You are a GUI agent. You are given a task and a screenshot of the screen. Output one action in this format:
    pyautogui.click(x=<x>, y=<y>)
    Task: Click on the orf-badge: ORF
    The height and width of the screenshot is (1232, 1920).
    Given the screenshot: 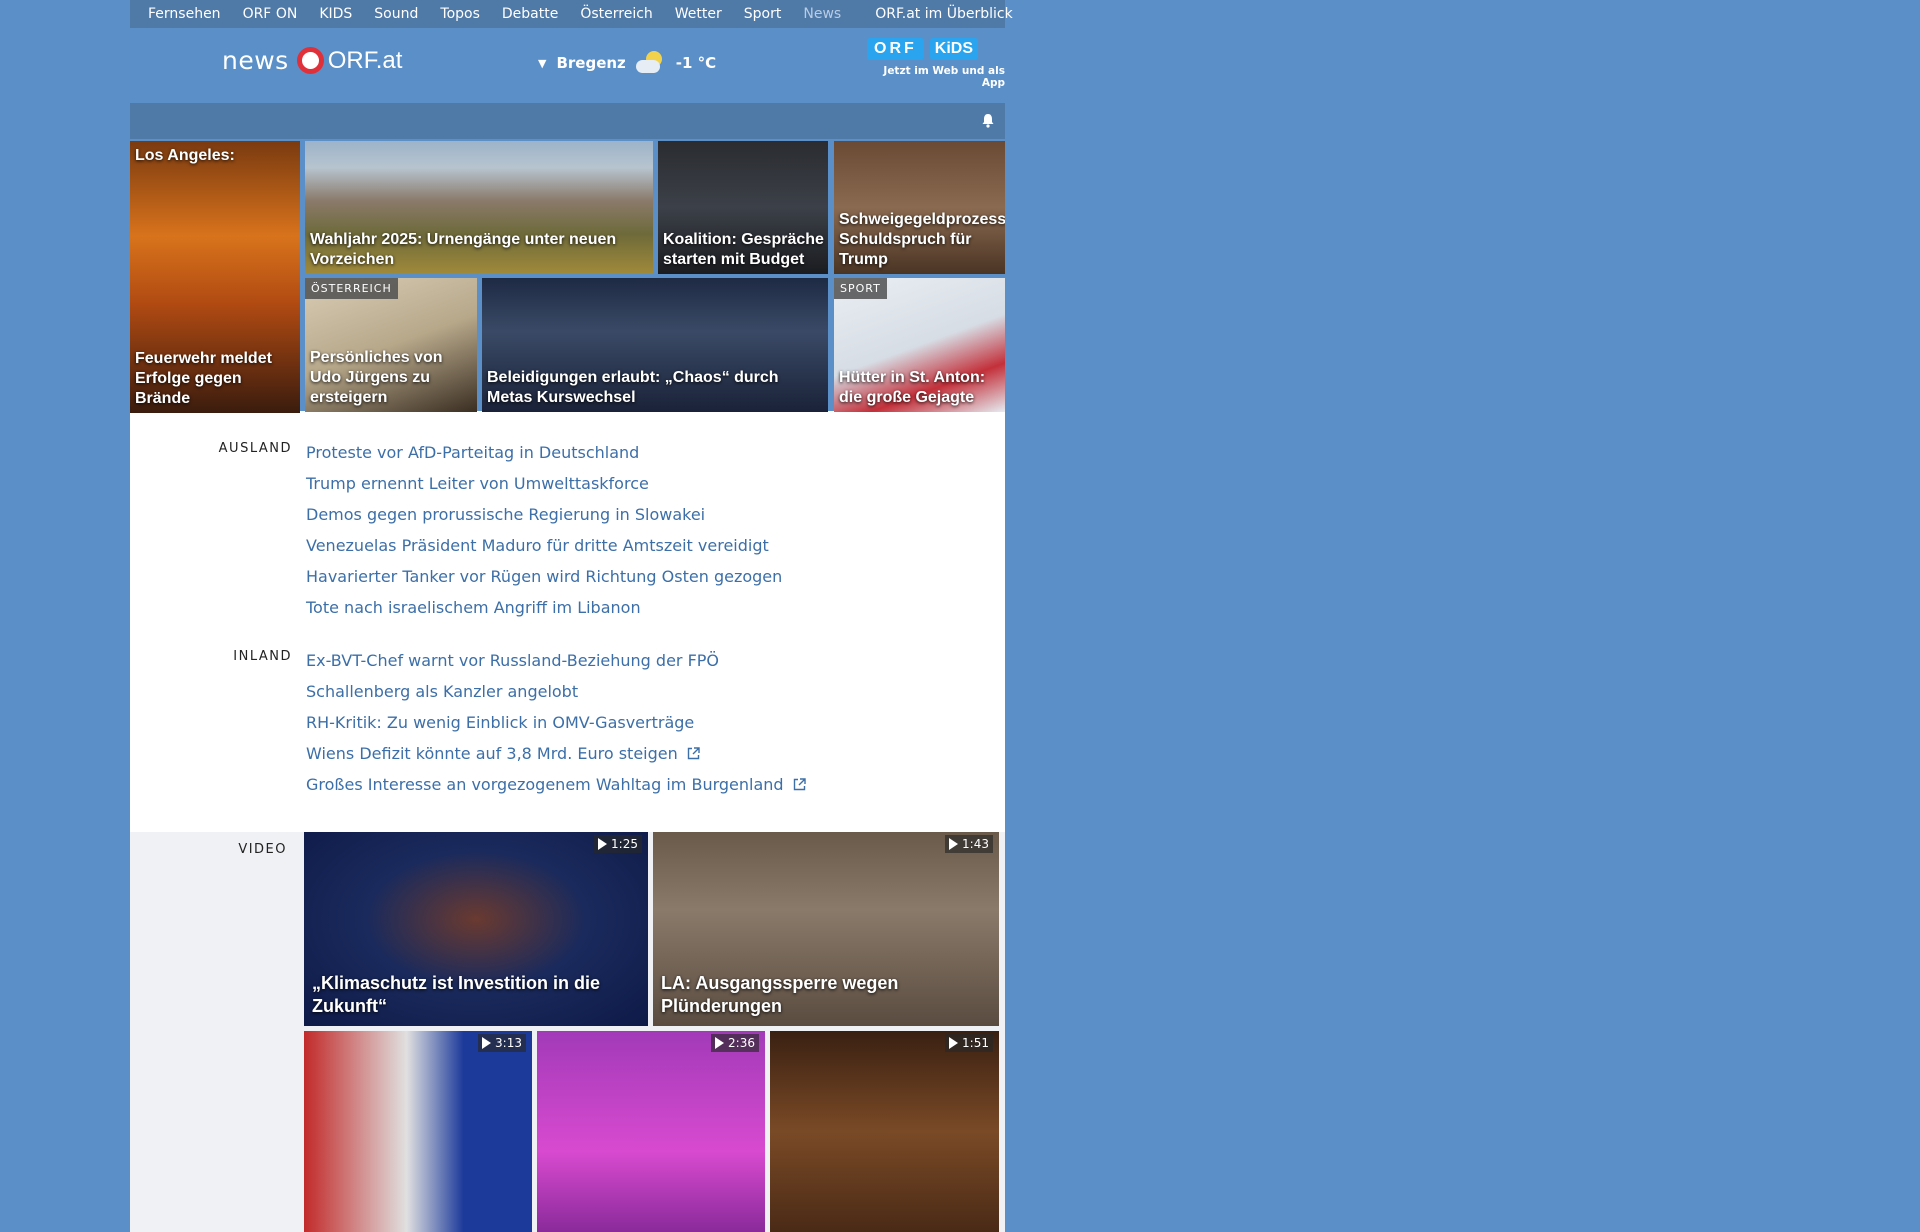 What is the action you would take?
    pyautogui.click(x=895, y=49)
    